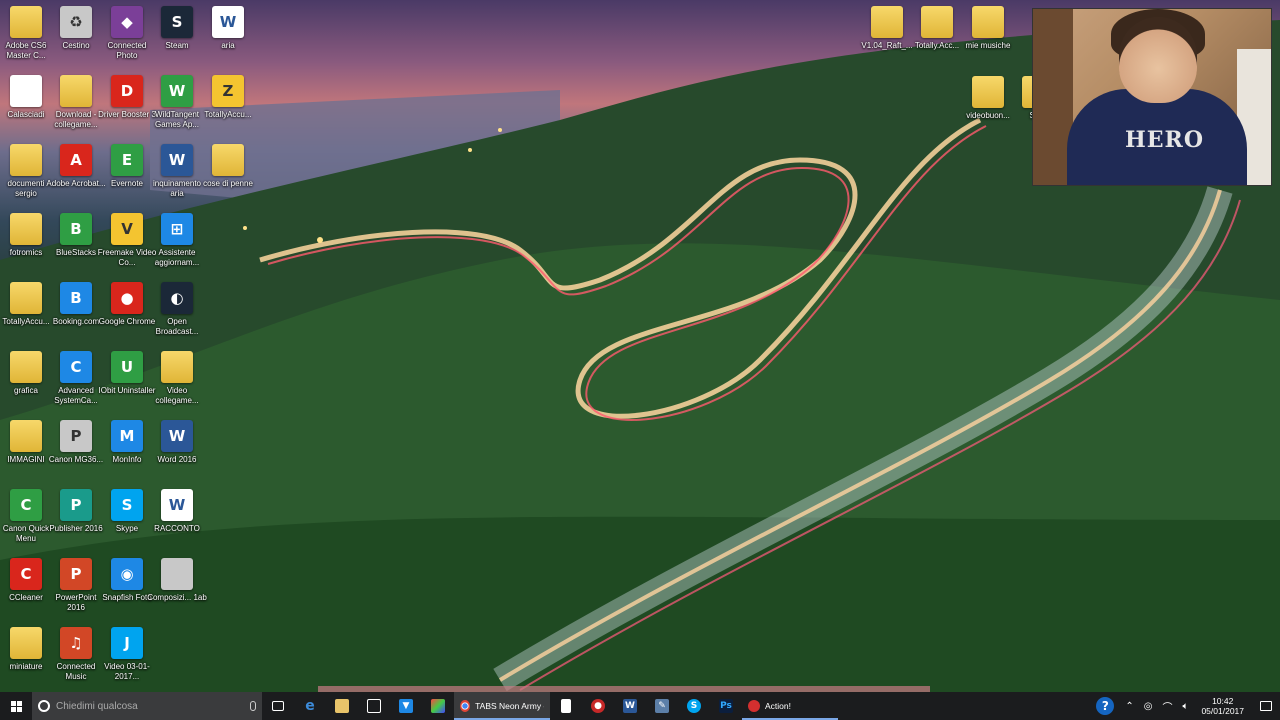  Describe the element at coordinates (76, 22) in the screenshot. I see `recycle-bin-icon: ♻` at that location.